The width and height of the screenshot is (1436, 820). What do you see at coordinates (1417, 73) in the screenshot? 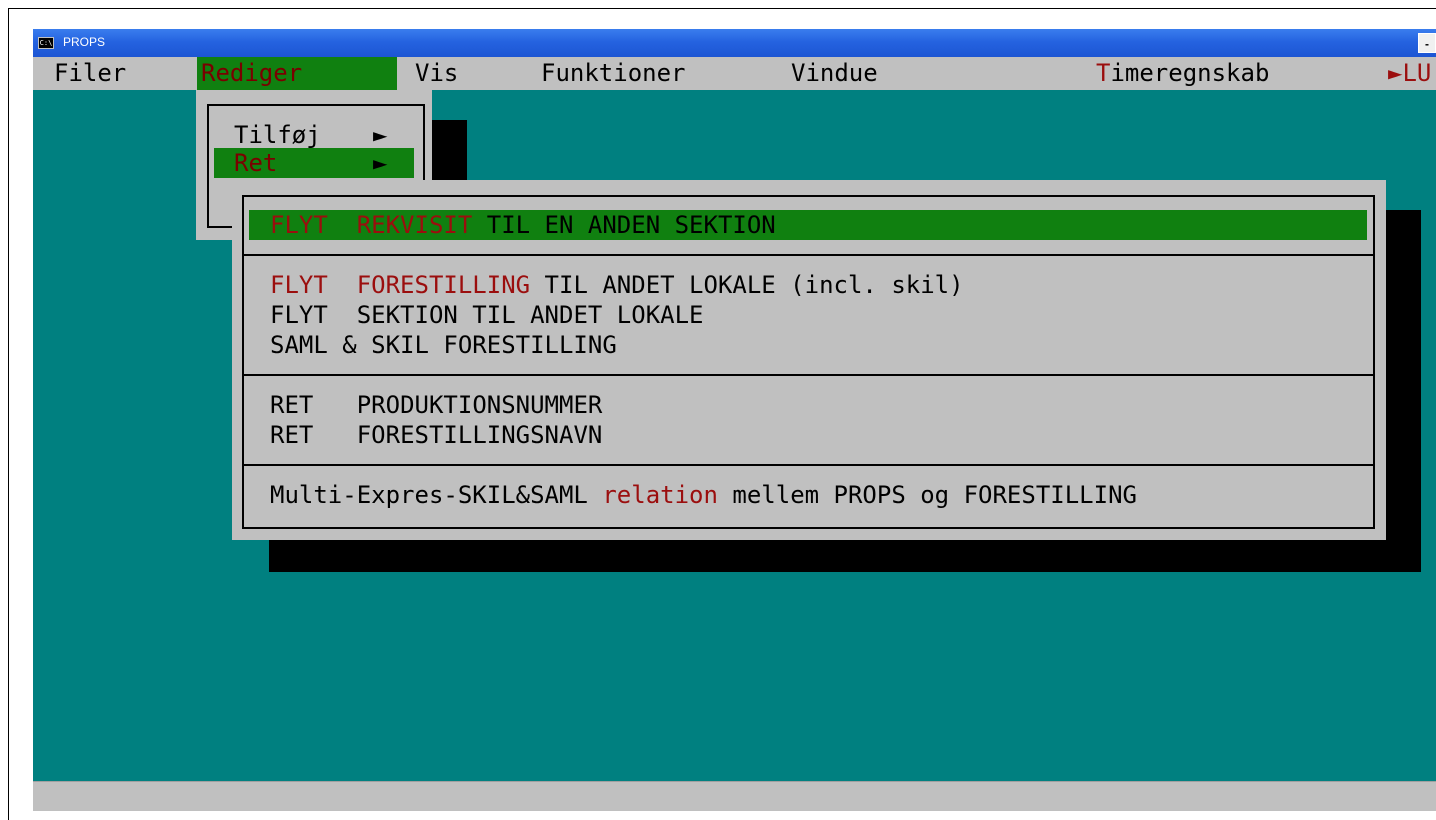
I see `overflow-label: LU` at bounding box center [1417, 73].